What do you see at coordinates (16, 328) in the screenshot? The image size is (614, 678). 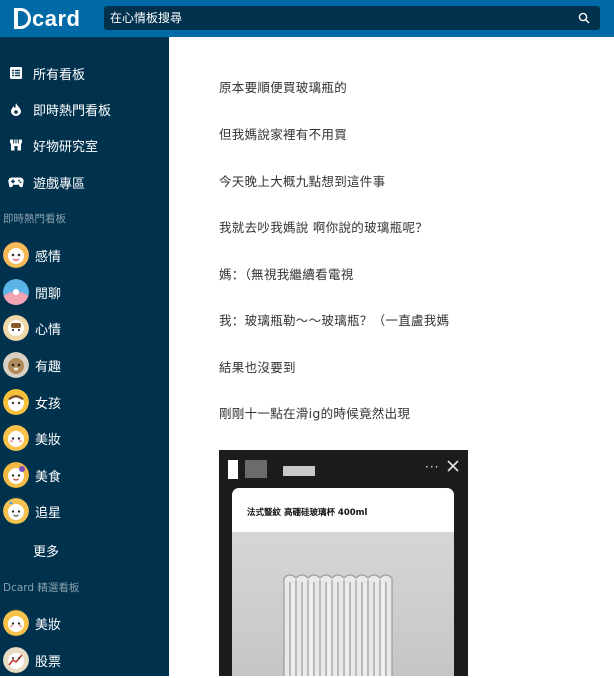 I see `mood-board-icon` at bounding box center [16, 328].